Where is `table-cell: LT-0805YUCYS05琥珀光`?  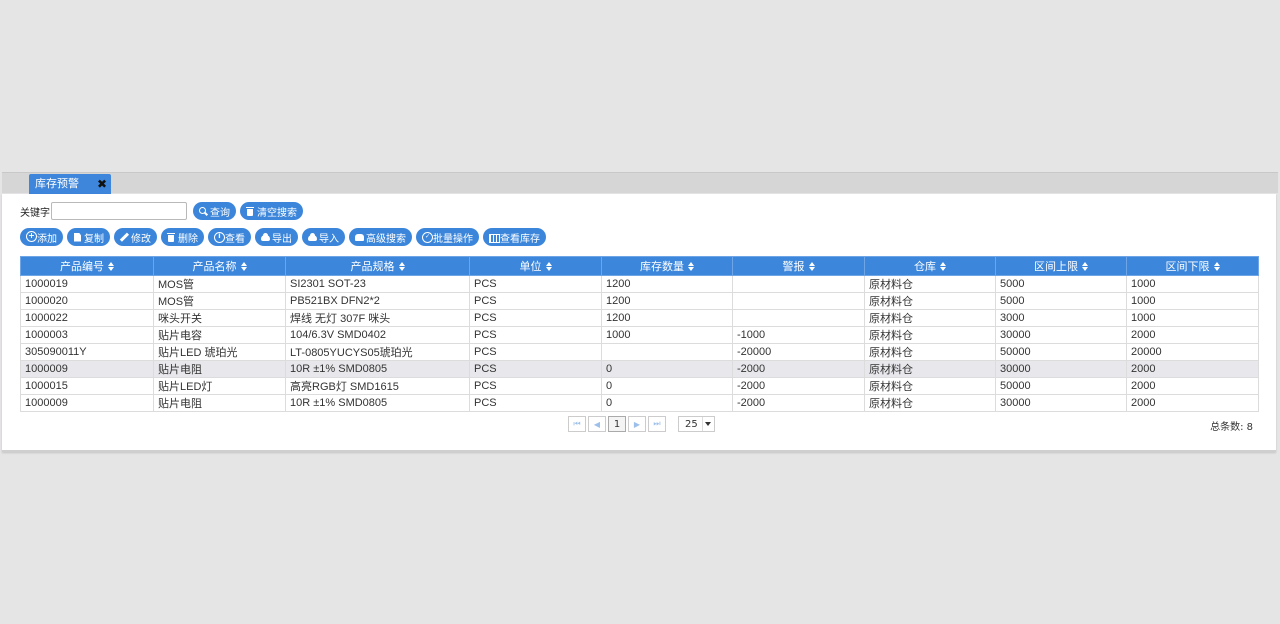 table-cell: LT-0805YUCYS05琥珀光 is located at coordinates (377, 352).